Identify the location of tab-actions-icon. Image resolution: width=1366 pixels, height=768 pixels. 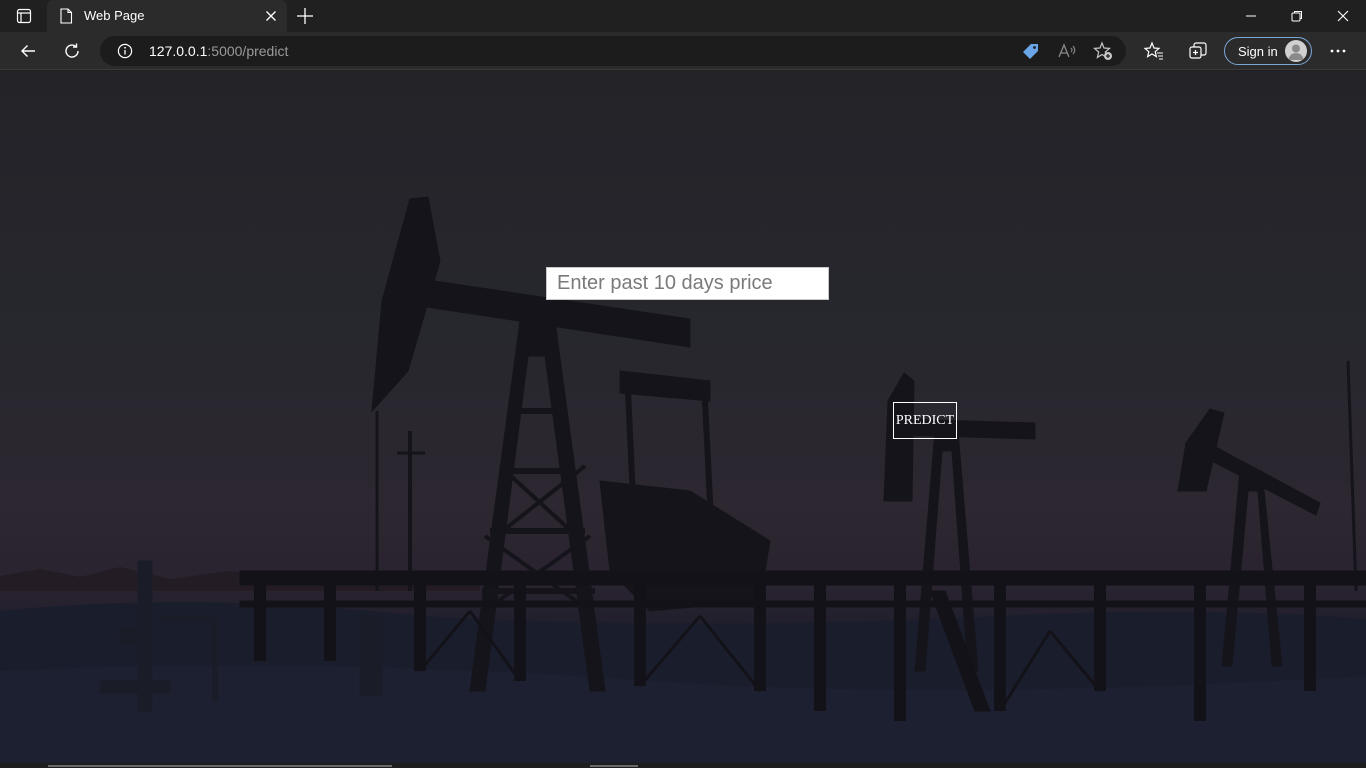
(24, 16).